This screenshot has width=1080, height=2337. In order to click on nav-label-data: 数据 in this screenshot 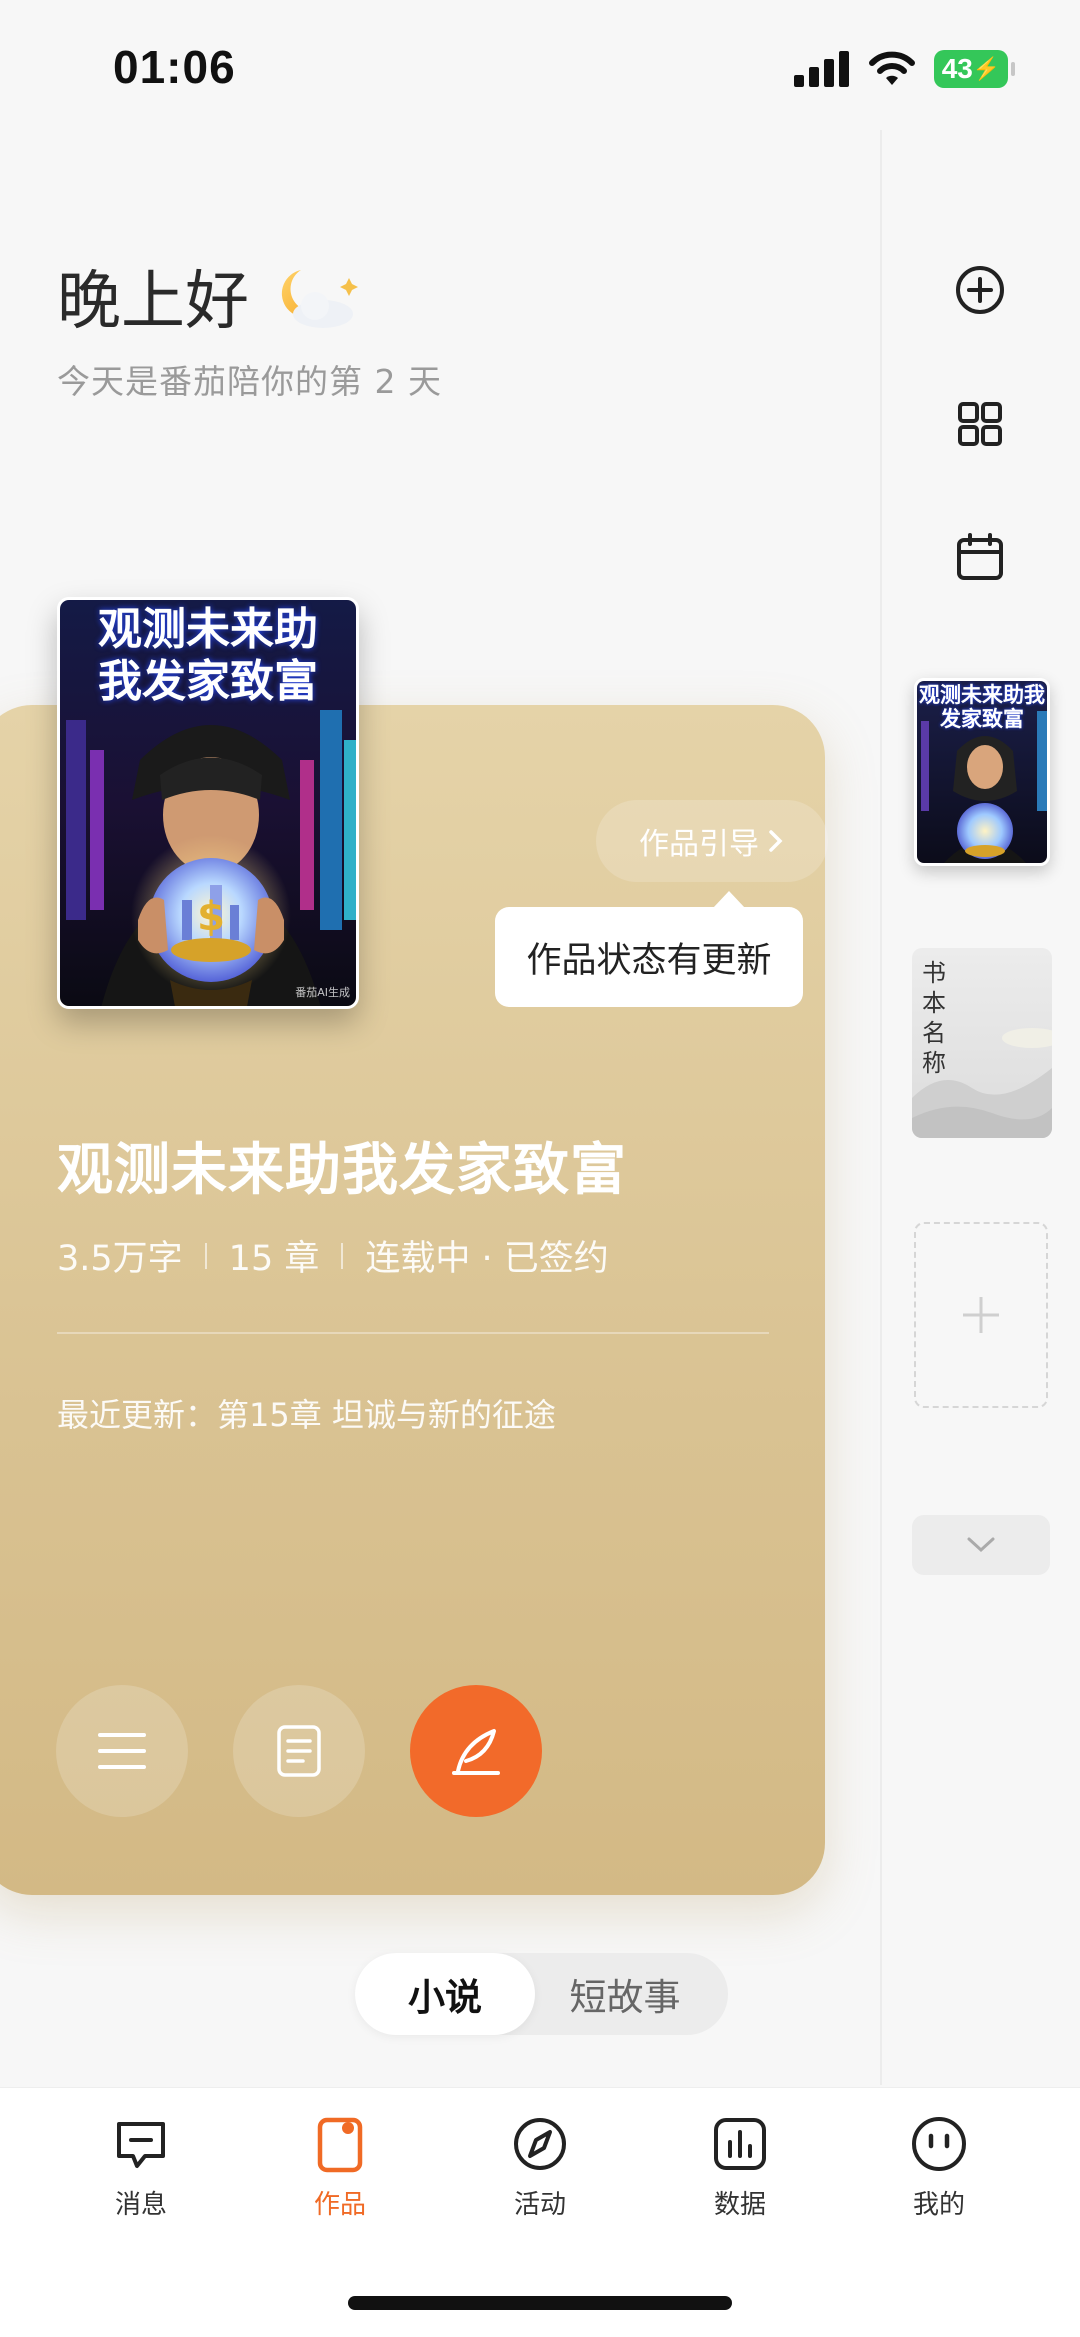, I will do `click(739, 2205)`.